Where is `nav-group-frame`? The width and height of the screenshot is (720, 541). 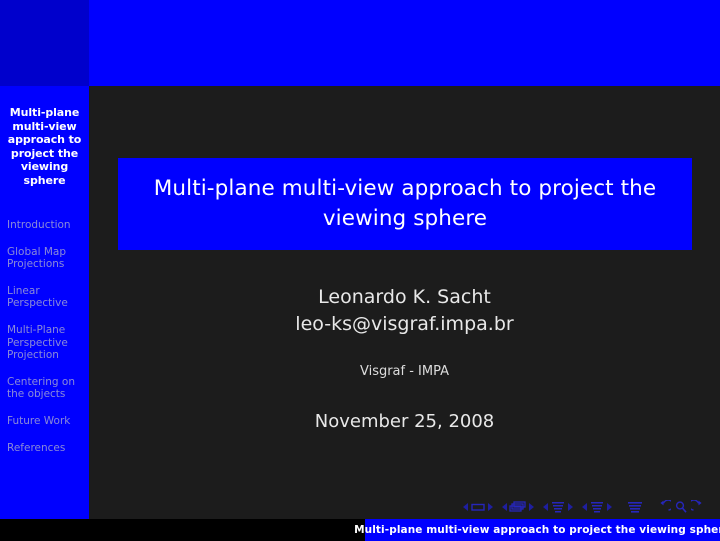
nav-group-frame is located at coordinates (518, 507).